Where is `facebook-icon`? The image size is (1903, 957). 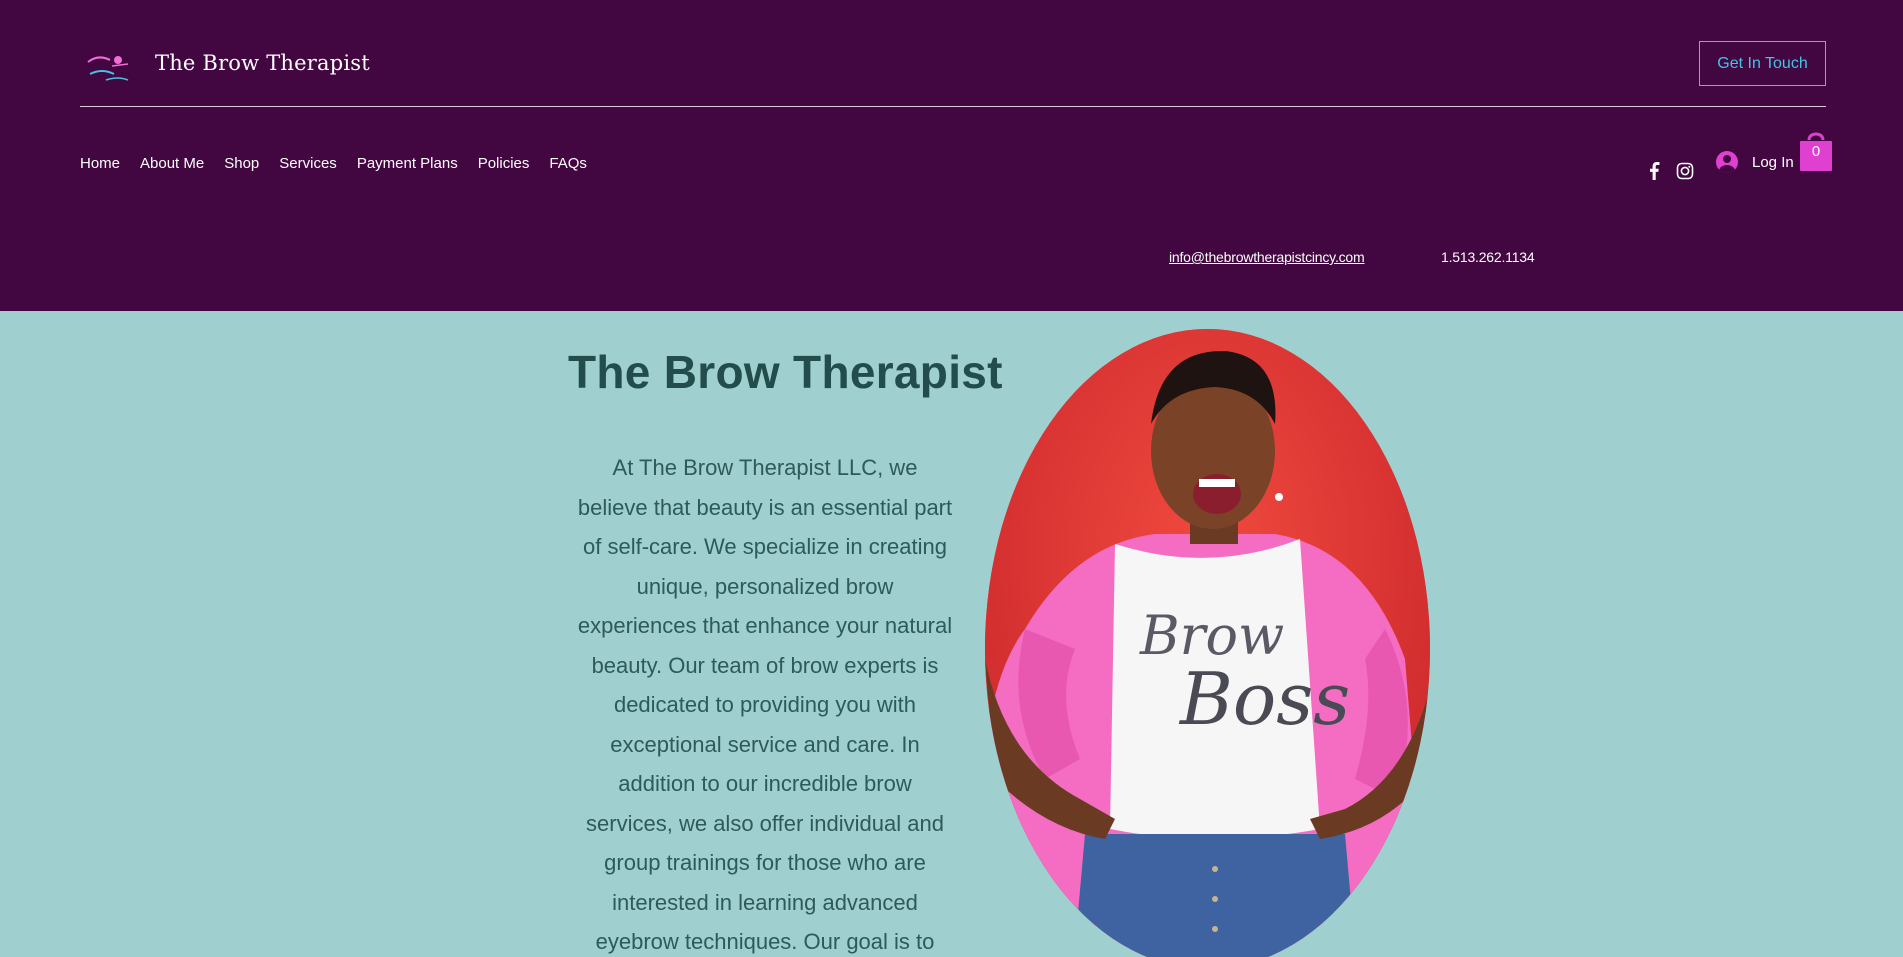 facebook-icon is located at coordinates (1655, 171).